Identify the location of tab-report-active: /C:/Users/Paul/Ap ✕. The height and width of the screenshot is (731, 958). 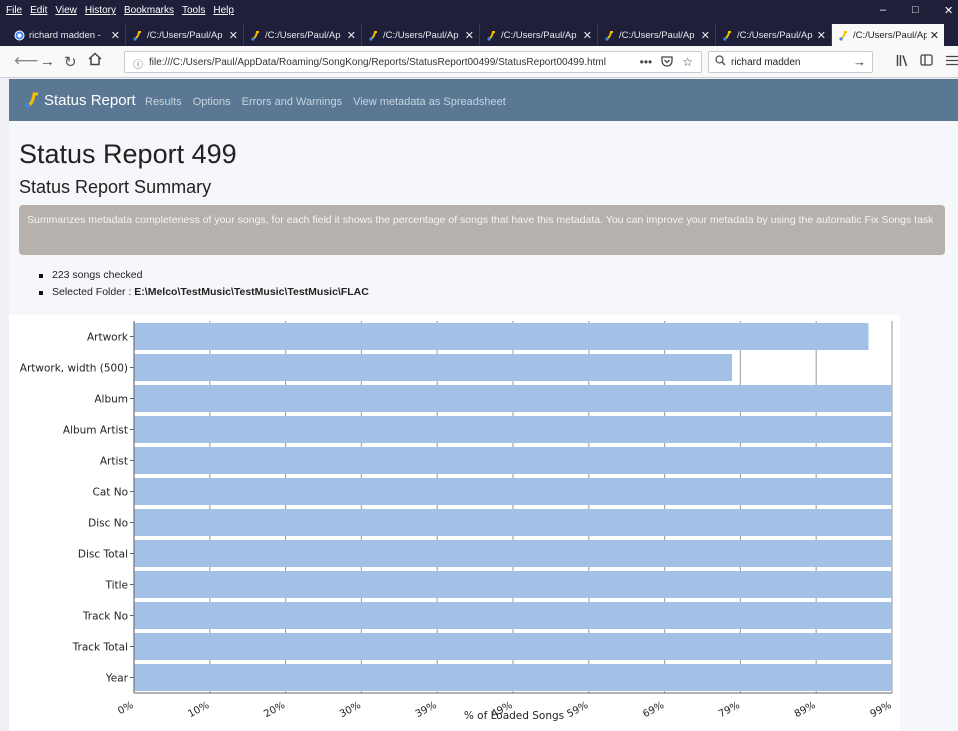
(888, 35).